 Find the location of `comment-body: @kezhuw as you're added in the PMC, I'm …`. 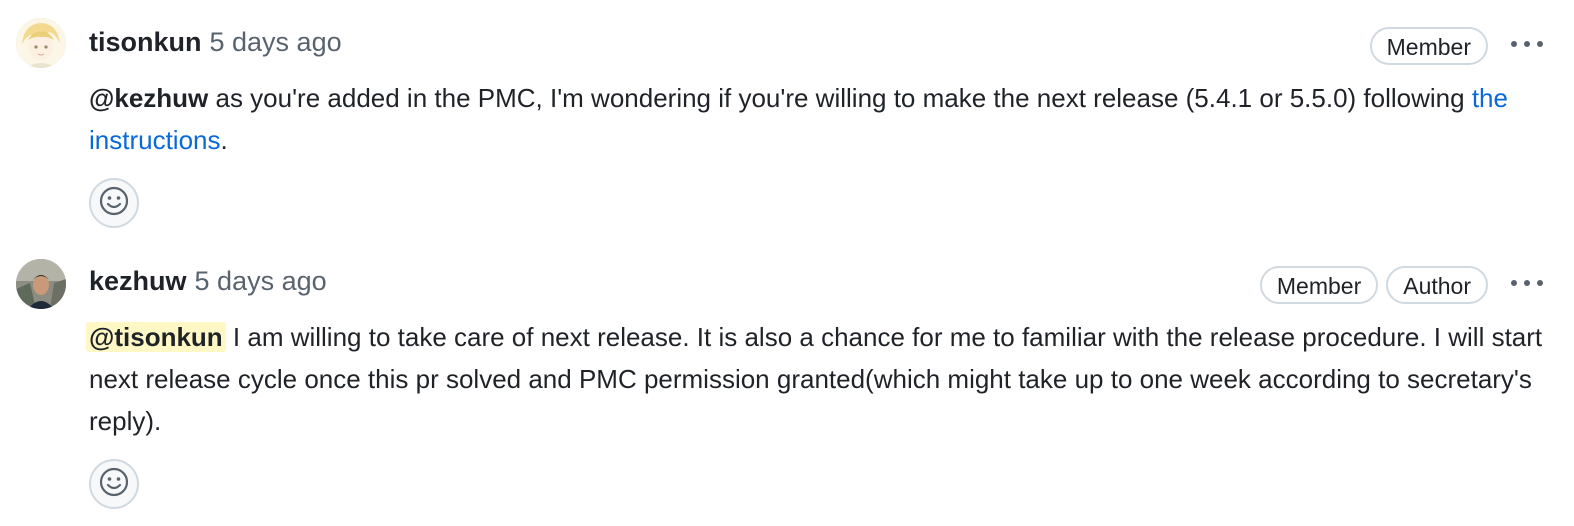

comment-body: @kezhuw as you're added in the PMC, I'm … is located at coordinates (819, 119).